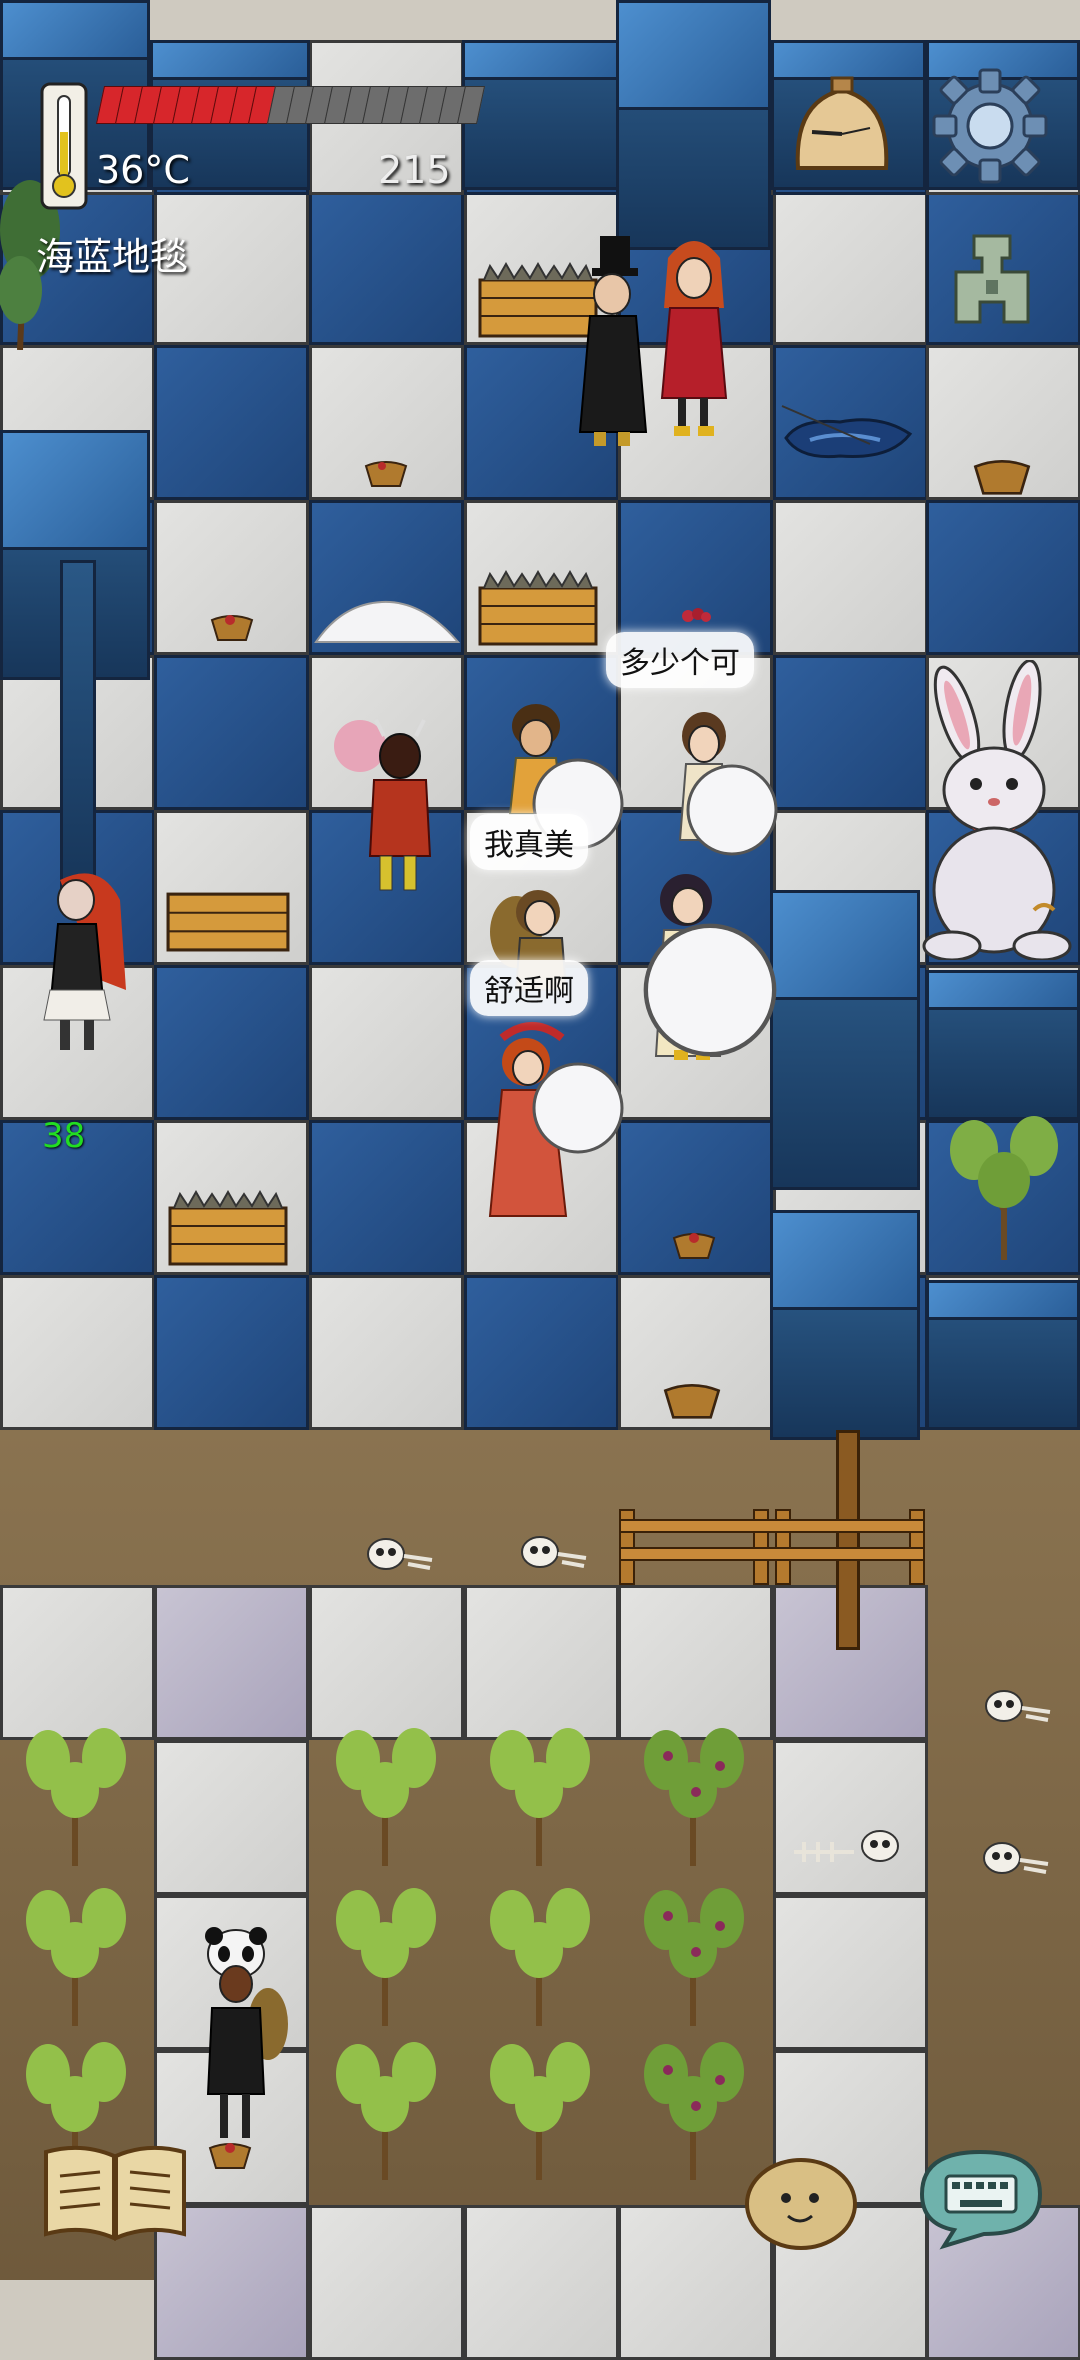 This screenshot has width=1080, height=2360. Describe the element at coordinates (529, 842) in the screenshot. I see `speech-bubble: 我真美` at that location.